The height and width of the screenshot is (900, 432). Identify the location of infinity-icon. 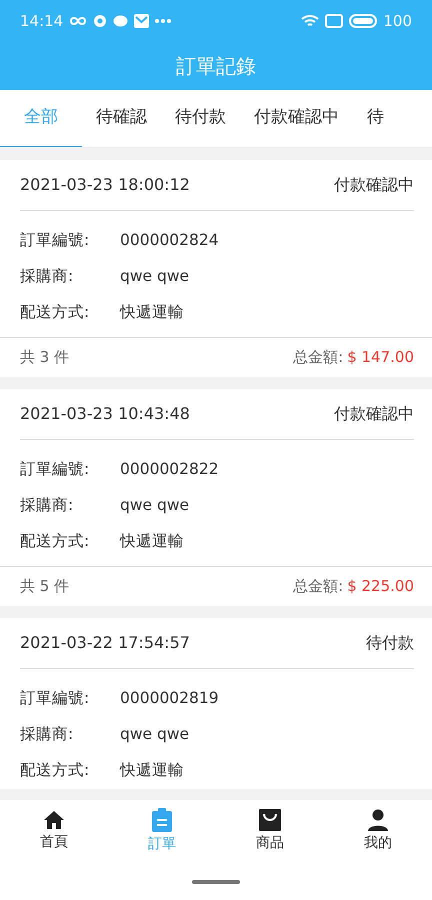
(78, 21).